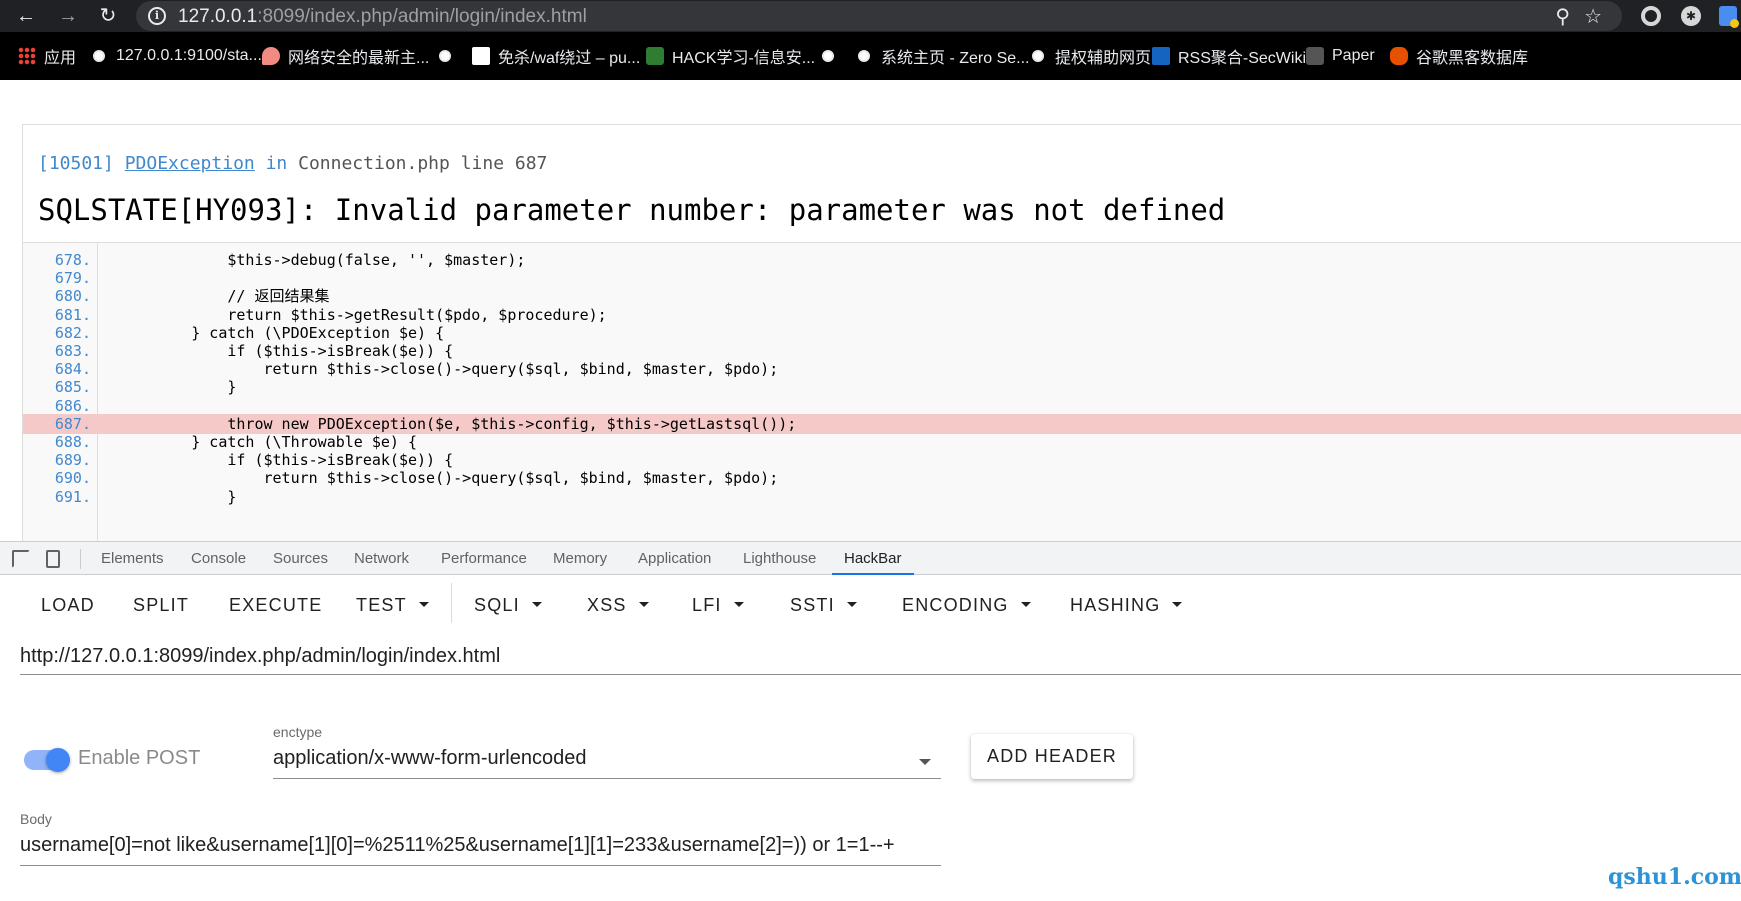 The width and height of the screenshot is (1741, 901). Describe the element at coordinates (1593, 16) in the screenshot. I see `bookmark-star-icon: ☆` at that location.